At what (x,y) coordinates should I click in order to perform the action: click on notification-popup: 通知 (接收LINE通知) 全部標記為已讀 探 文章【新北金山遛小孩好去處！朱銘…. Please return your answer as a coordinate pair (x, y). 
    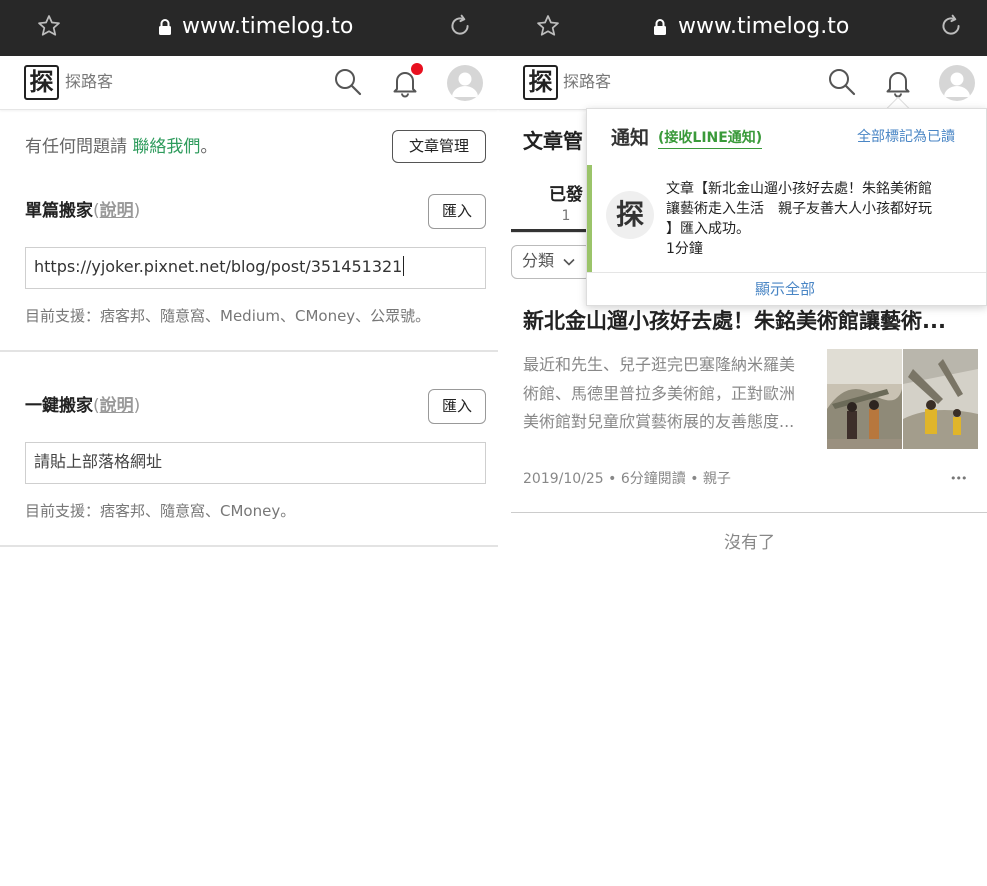
    Looking at the image, I should click on (786, 207).